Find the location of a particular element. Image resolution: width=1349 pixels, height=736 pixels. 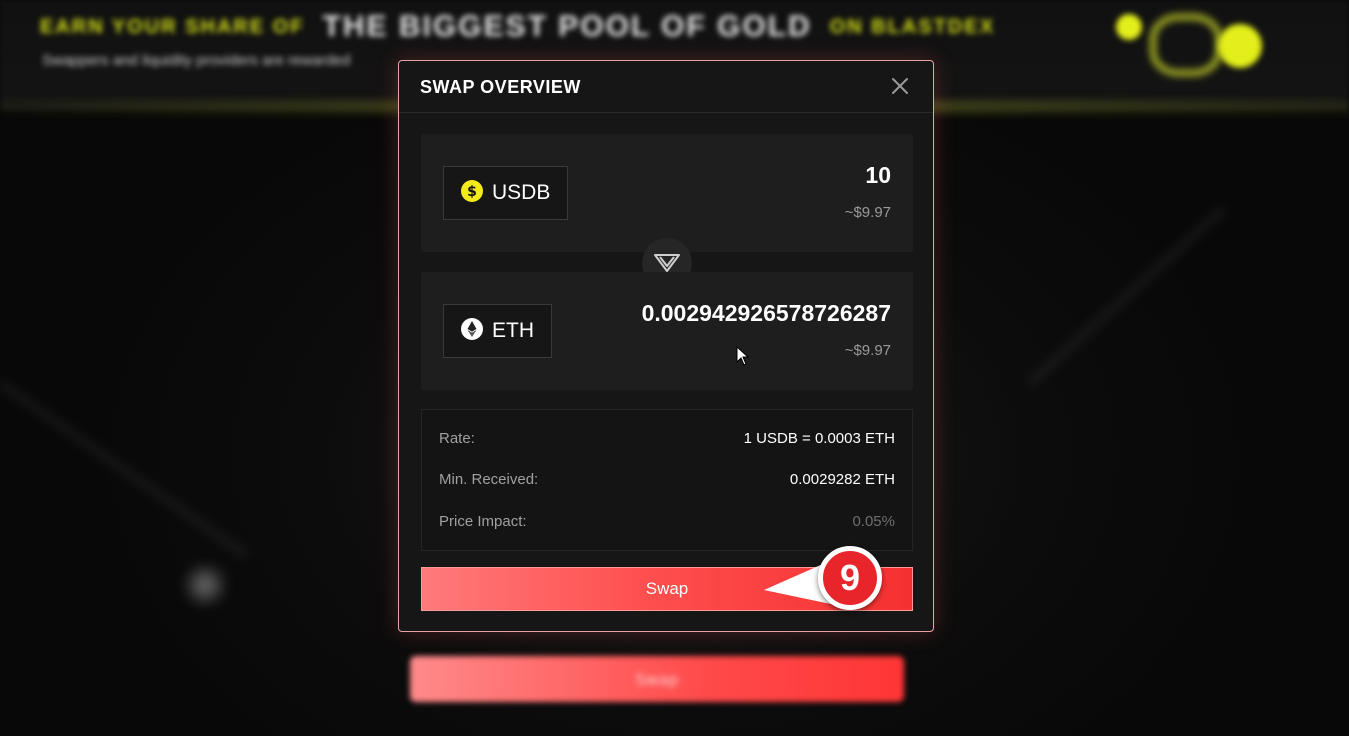

banner-main-text: THE BIGGEST POOL OF GOLD is located at coordinates (567, 26).